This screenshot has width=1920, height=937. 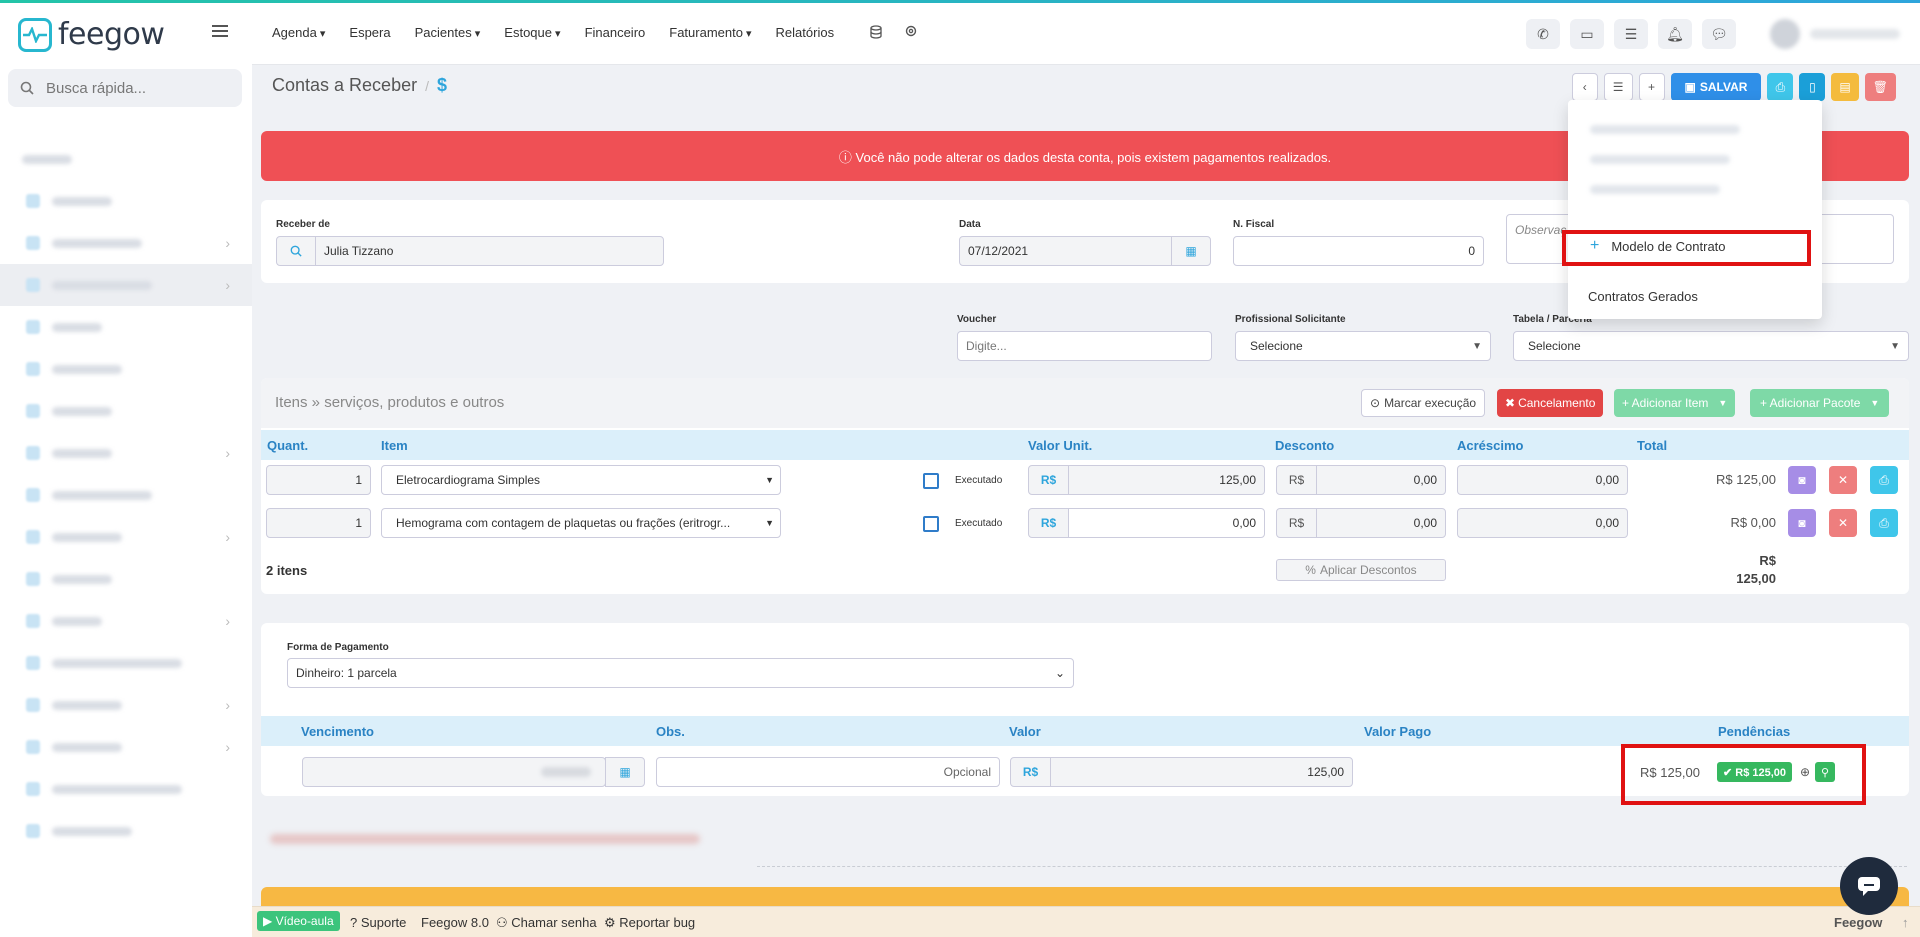 I want to click on chat-widget-button, so click(x=1869, y=886).